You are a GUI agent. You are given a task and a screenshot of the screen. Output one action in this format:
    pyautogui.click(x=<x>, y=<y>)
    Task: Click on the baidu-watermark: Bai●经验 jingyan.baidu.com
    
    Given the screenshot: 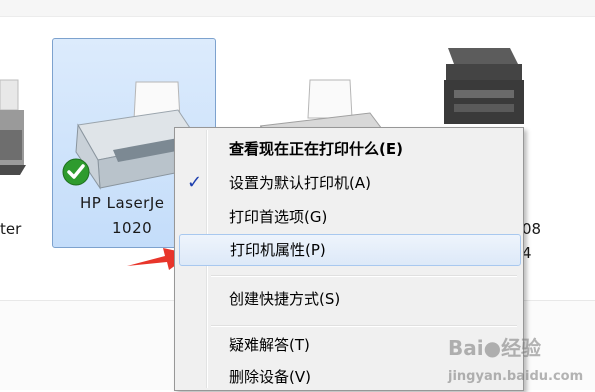 What is the action you would take?
    pyautogui.click(x=515, y=358)
    